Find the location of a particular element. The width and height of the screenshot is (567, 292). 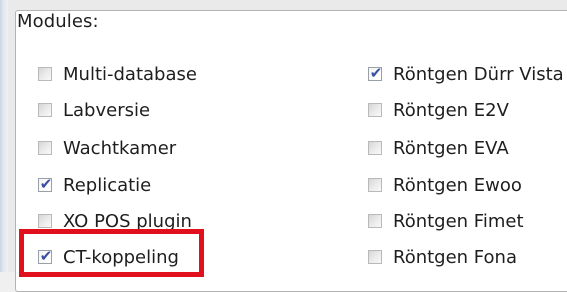

window-edge is located at coordinates (4, 136).